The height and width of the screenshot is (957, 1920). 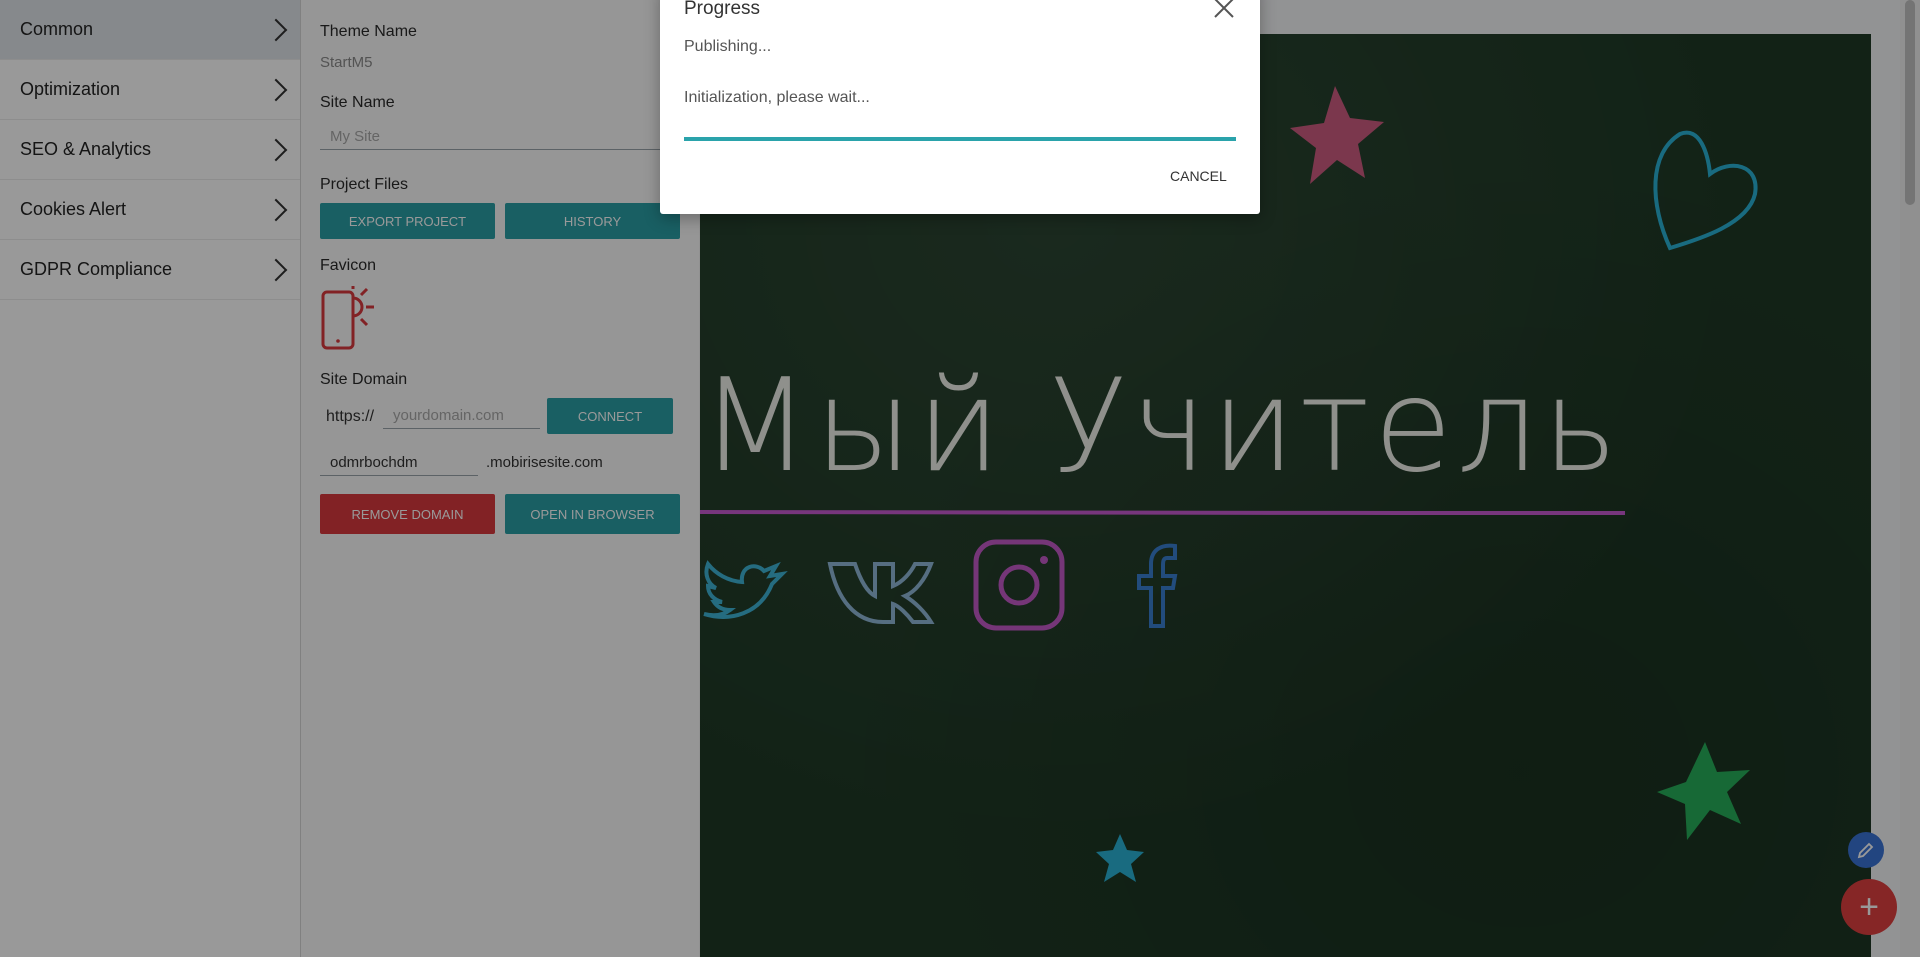 I want to click on close-icon, so click(x=1224, y=10).